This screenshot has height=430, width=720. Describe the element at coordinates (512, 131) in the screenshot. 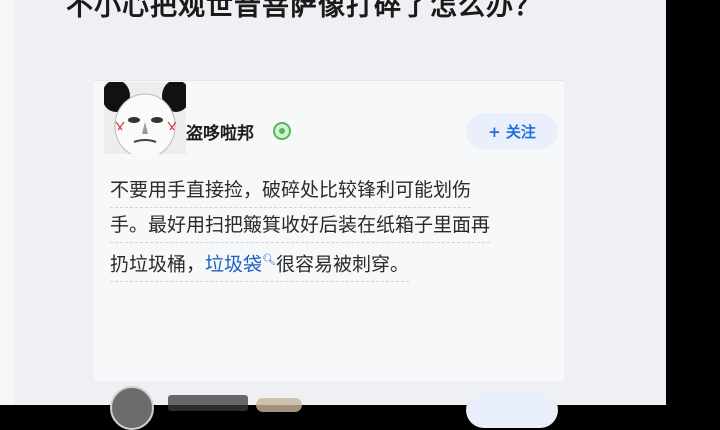

I see `follow-button: + 关注` at that location.